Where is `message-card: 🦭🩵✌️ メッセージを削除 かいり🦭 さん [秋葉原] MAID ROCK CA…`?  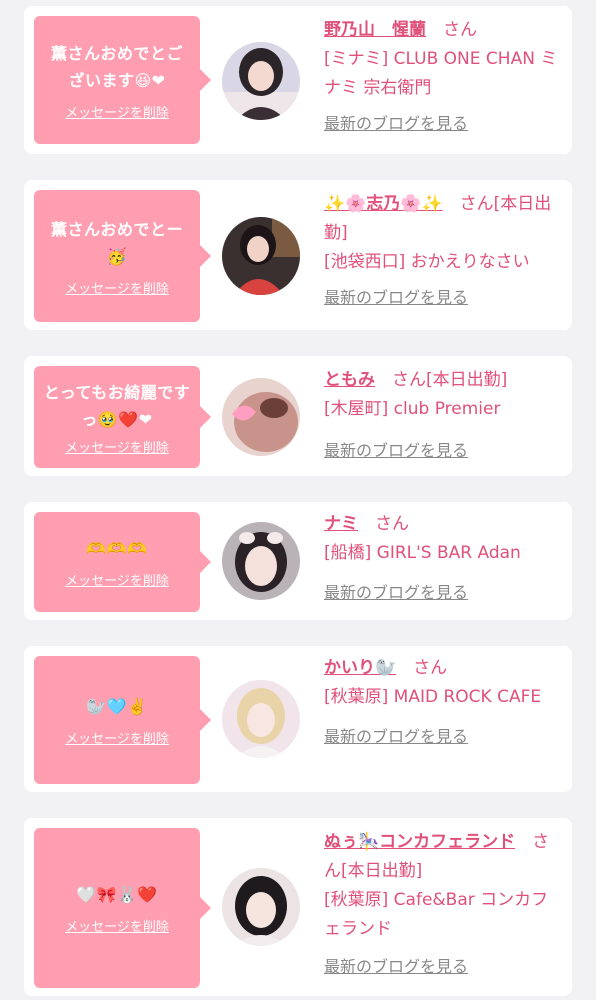 message-card: 🦭🩵✌️ メッセージを削除 かいり🦭 さん [秋葉原] MAID ROCK CA… is located at coordinates (298, 719).